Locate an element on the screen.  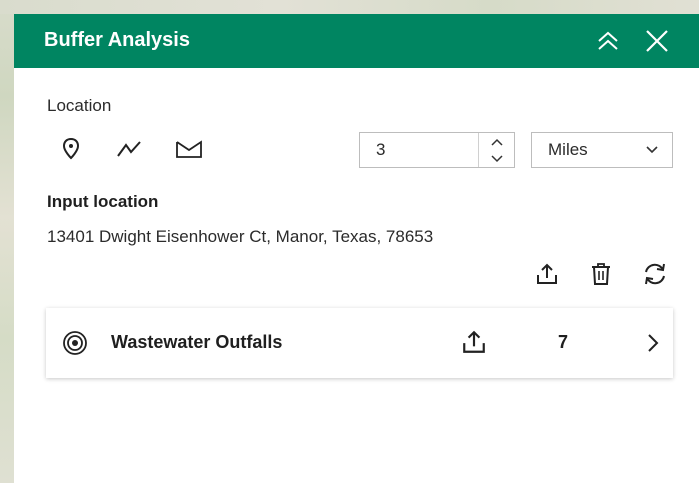
units-selected-value: Miles is located at coordinates (568, 149).